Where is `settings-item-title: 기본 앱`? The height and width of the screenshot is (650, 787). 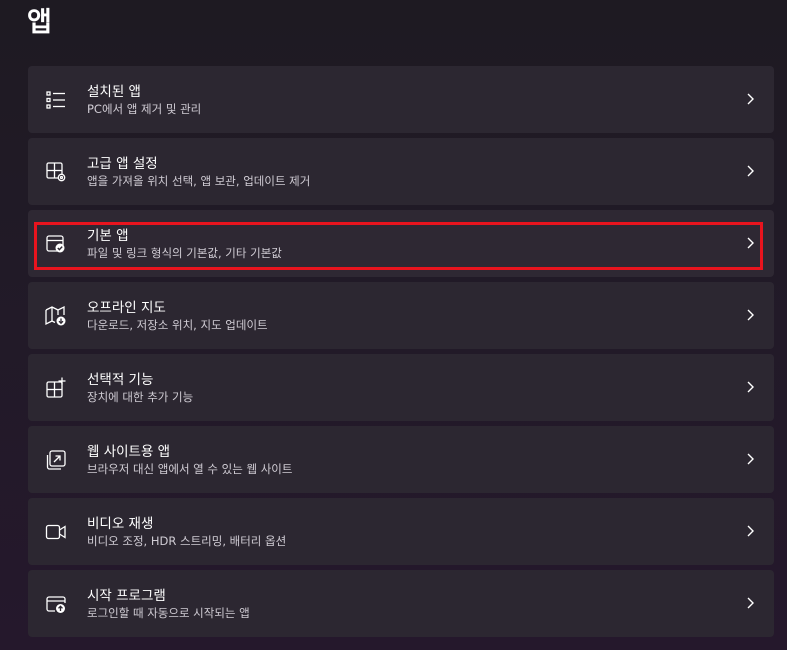 settings-item-title: 기본 앱 is located at coordinates (108, 236).